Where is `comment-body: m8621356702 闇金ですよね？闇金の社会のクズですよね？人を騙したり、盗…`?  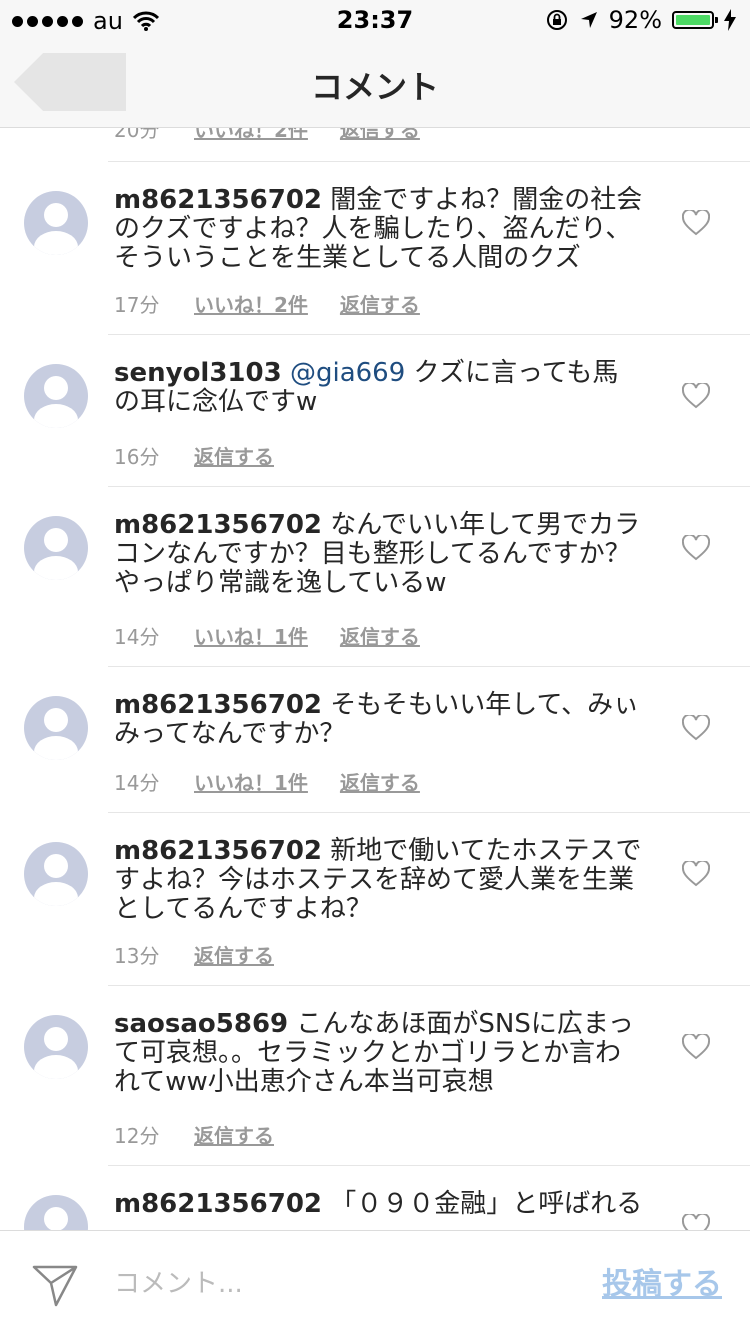
comment-body: m8621356702 闇金ですよね？闇金の社会のクズですよね？人を騙したり、盗… is located at coordinates (379, 229).